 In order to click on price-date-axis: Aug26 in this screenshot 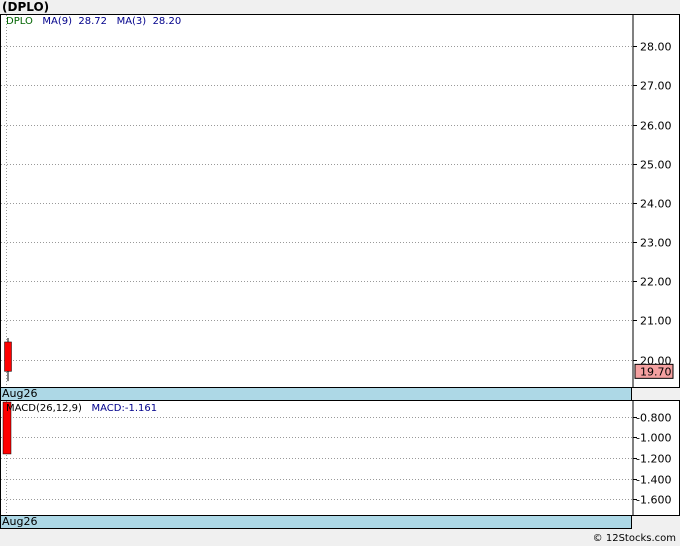, I will do `click(316, 394)`.